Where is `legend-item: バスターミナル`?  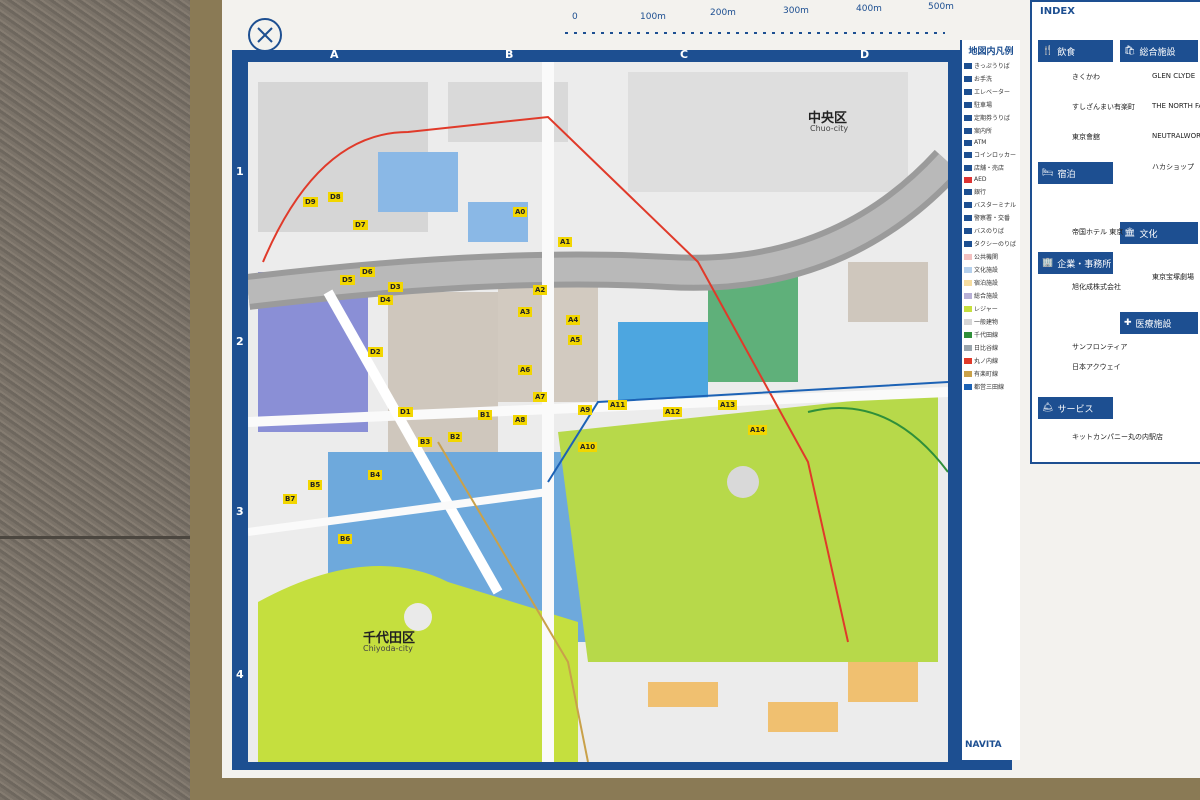 legend-item: バスターミナル is located at coordinates (991, 204).